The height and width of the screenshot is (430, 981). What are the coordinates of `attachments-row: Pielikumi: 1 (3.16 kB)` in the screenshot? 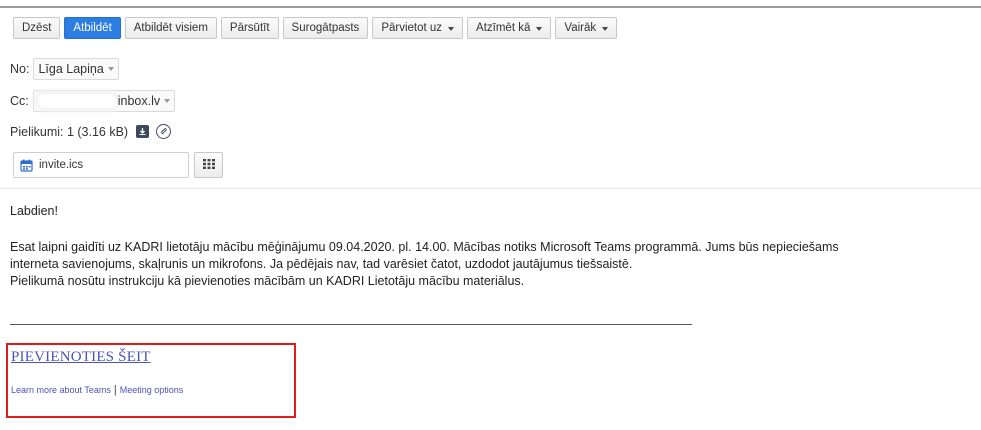 It's located at (91, 131).